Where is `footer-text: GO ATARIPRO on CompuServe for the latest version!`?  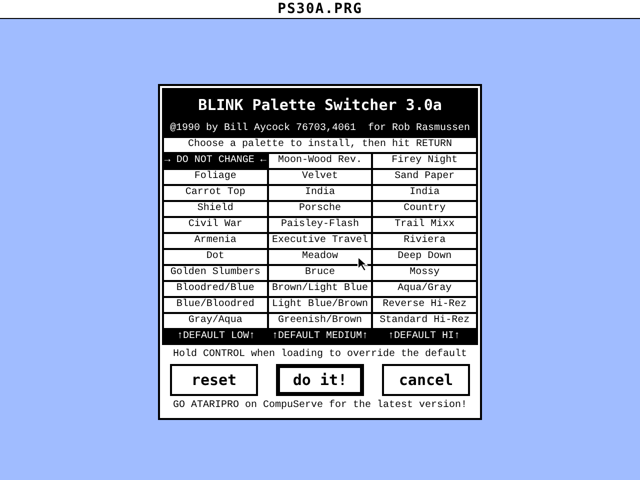
footer-text: GO ATARIPRO on CompuServe for the latest version! is located at coordinates (320, 408).